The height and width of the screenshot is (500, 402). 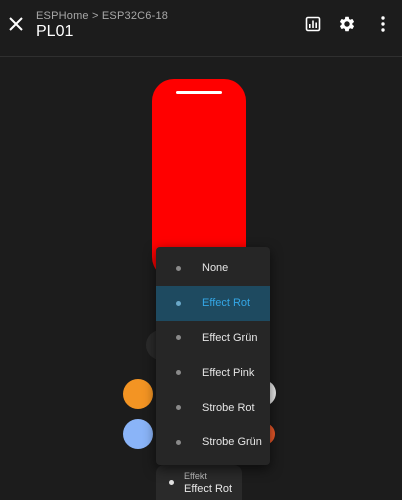 I want to click on settings-button, so click(x=347, y=24).